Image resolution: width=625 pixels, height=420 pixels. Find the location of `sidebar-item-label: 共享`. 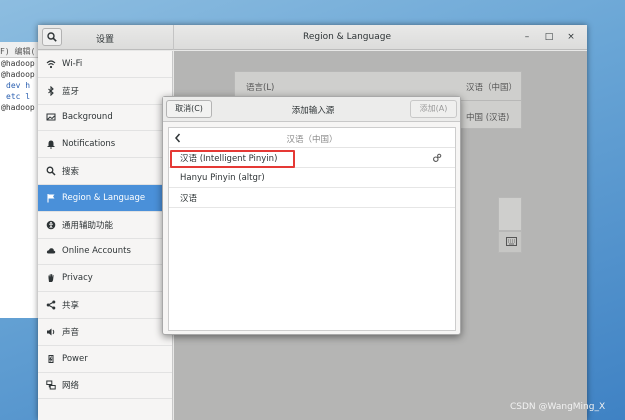

sidebar-item-label: 共享 is located at coordinates (71, 306).